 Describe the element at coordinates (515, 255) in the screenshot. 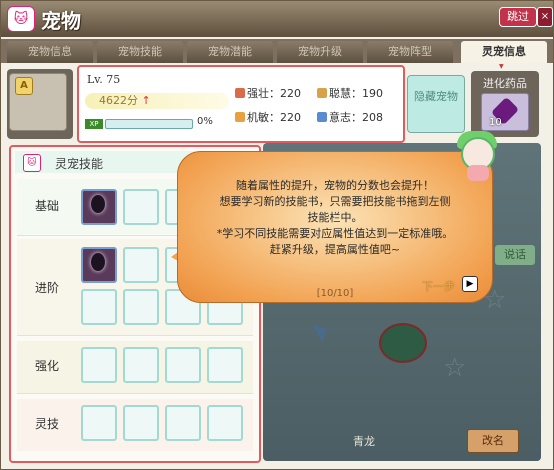

I see `talk-button: 说话` at that location.